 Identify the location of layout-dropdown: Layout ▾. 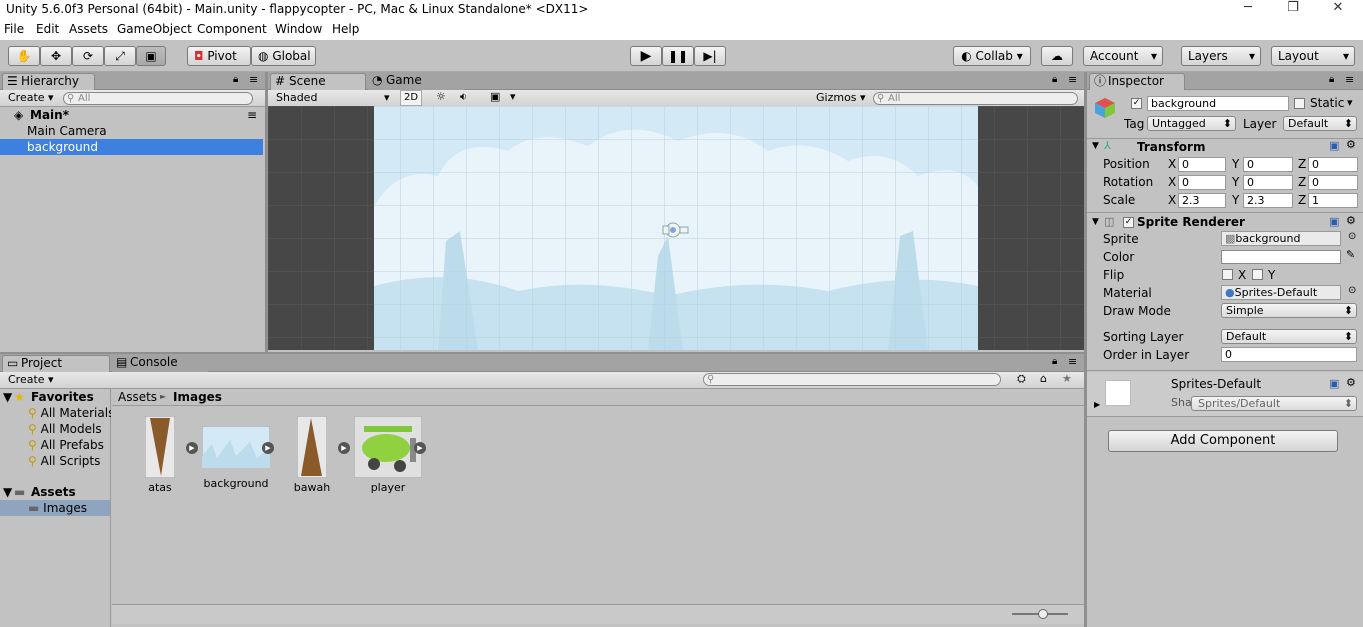
(1313, 56).